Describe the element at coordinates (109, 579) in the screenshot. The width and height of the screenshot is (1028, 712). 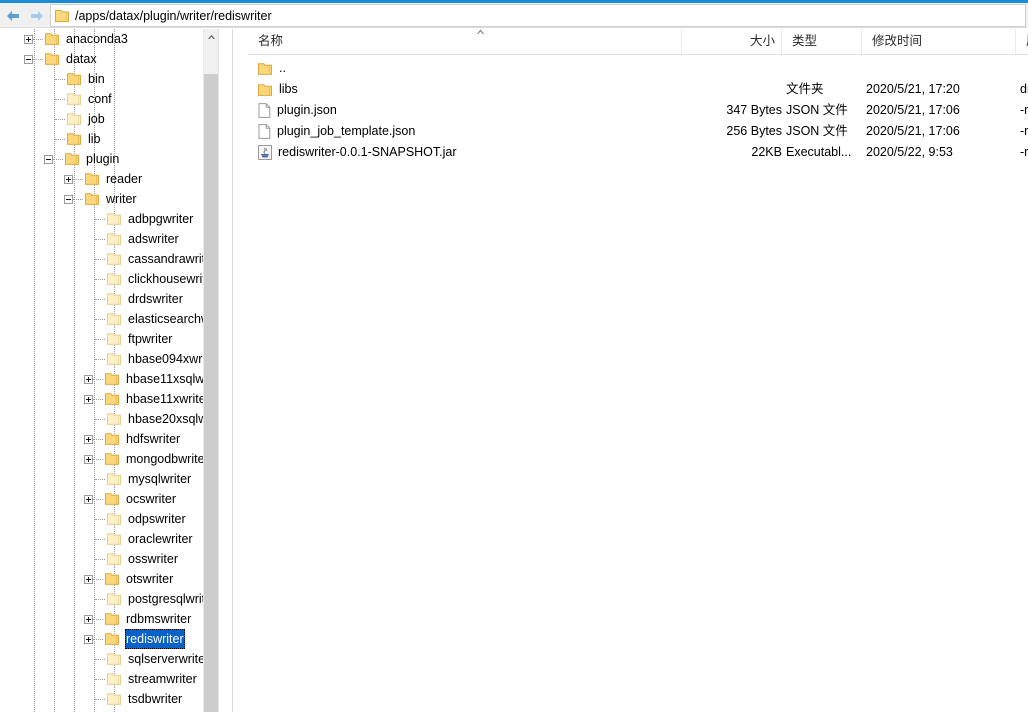
I see `tree-item-otswriter: otswriter` at that location.